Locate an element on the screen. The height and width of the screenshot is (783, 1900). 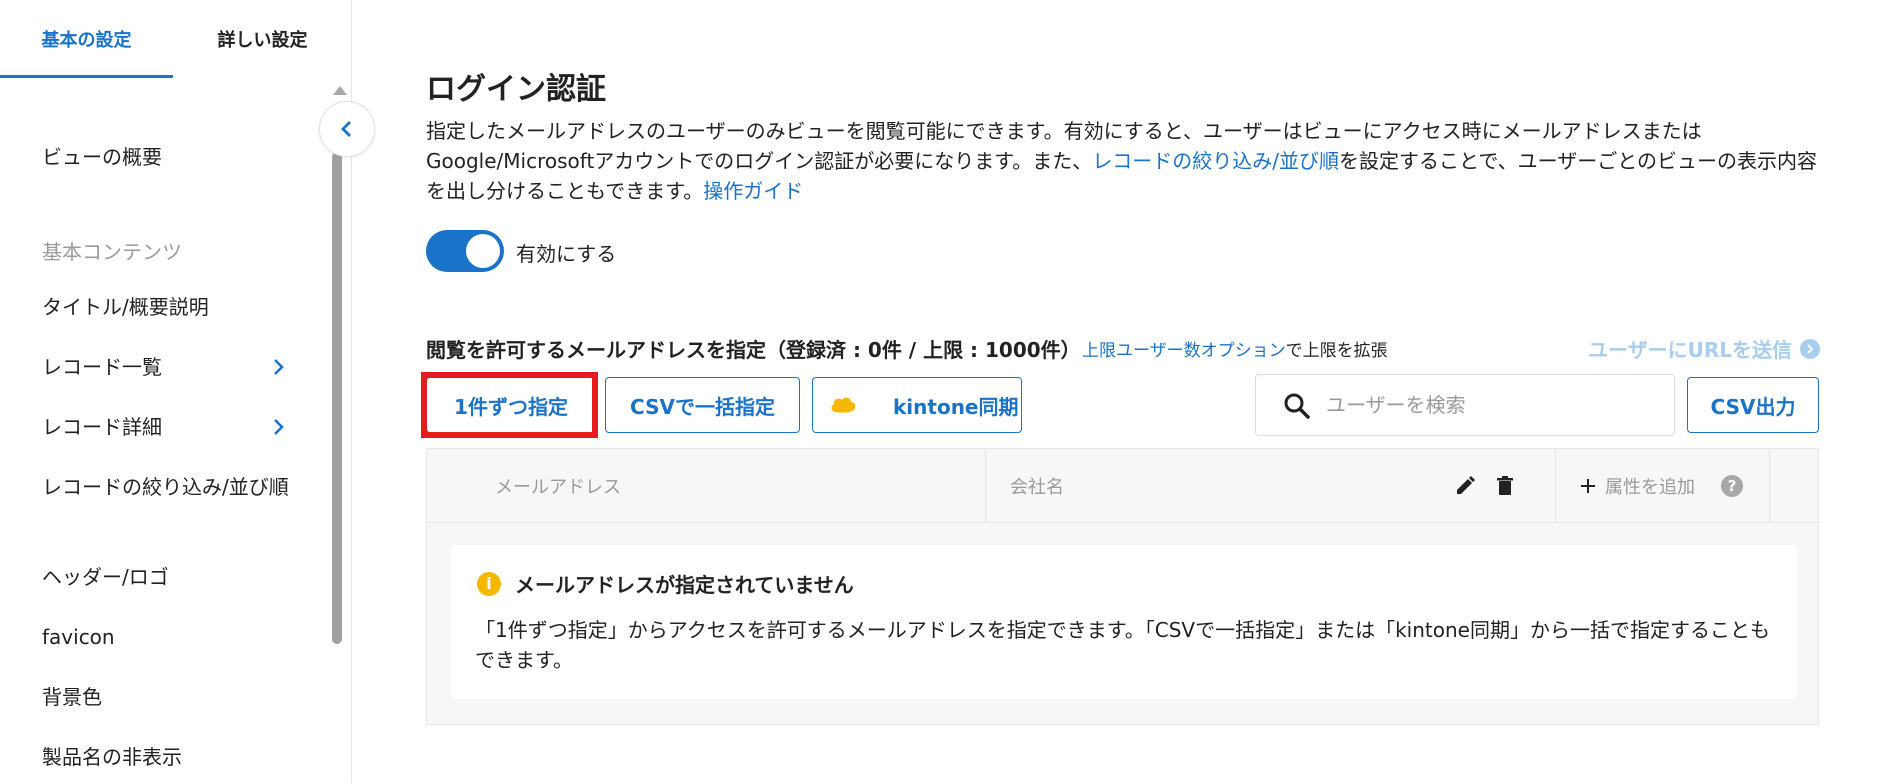
column-header-email: メールアドレス is located at coordinates (558, 487).